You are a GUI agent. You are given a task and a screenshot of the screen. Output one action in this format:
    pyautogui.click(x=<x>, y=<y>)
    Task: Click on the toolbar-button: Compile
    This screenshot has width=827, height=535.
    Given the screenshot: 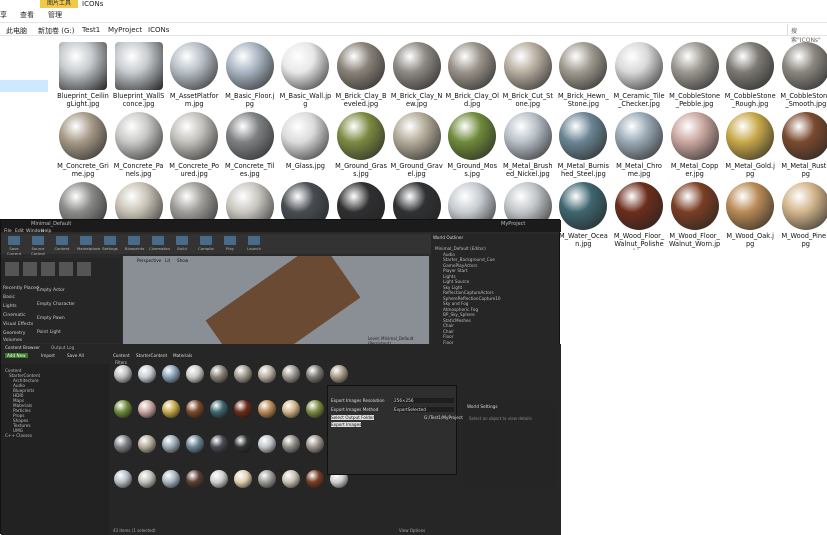 What is the action you would take?
    pyautogui.click(x=206, y=244)
    